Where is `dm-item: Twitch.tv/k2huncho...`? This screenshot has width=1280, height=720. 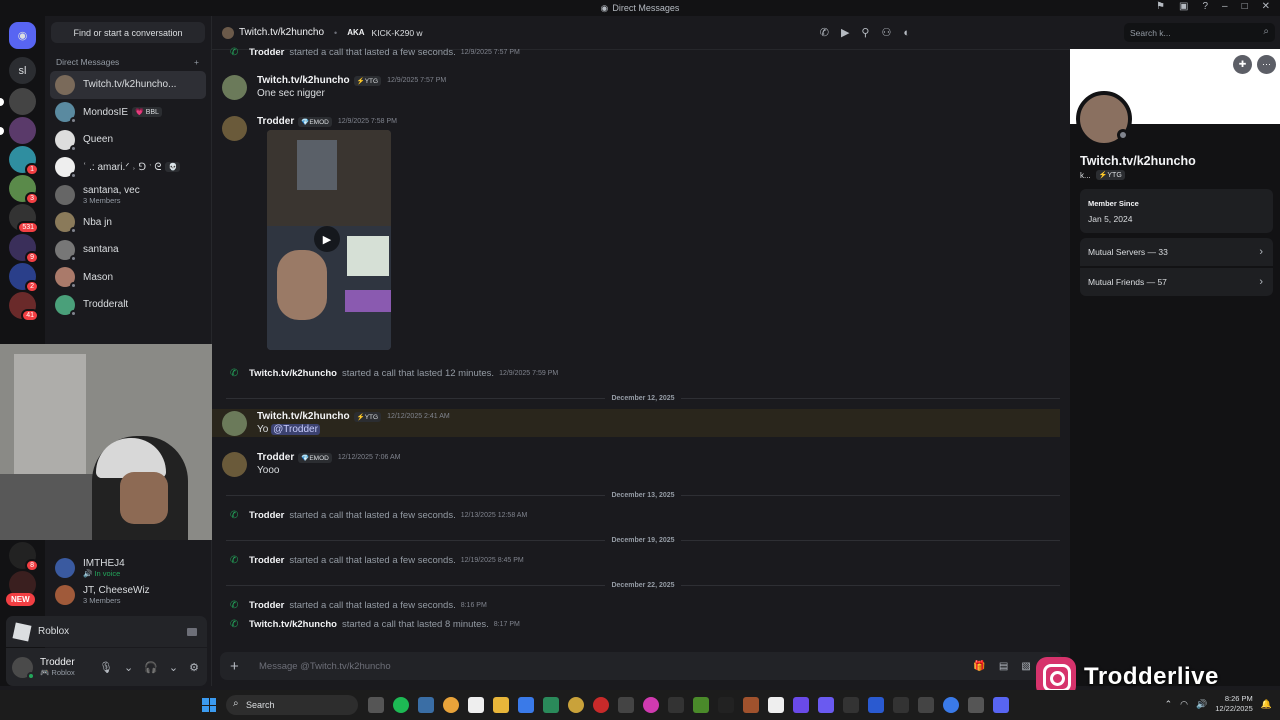 dm-item: Twitch.tv/k2huncho... is located at coordinates (128, 85).